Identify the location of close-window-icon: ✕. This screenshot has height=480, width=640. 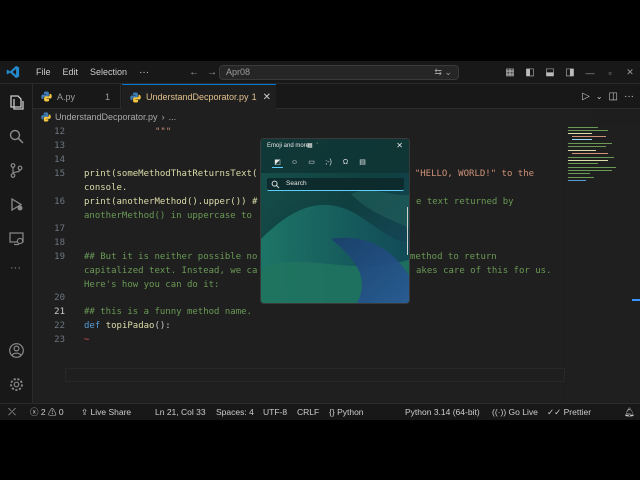
(630, 72).